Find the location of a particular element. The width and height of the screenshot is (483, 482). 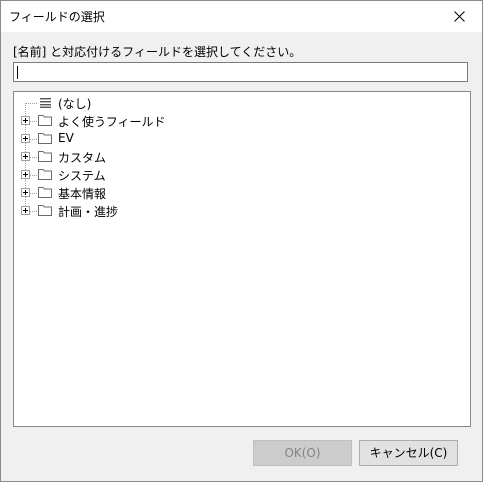

tree-item-basic-info: 基本情報 is located at coordinates (164, 193).